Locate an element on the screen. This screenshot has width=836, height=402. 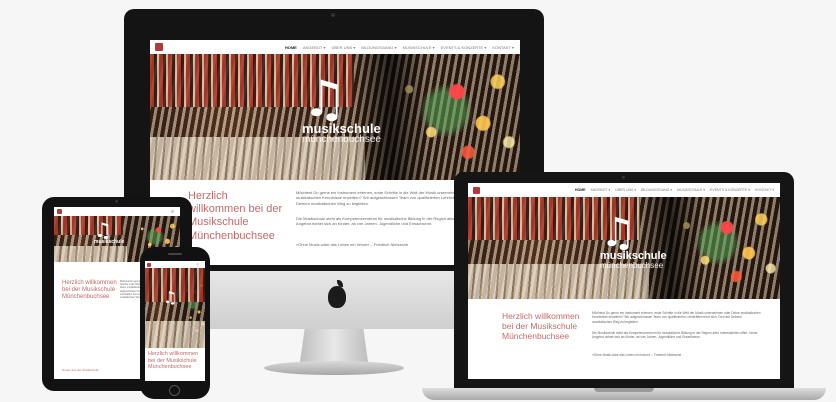
tablet-nav-items: ≡ is located at coordinates (172, 212).